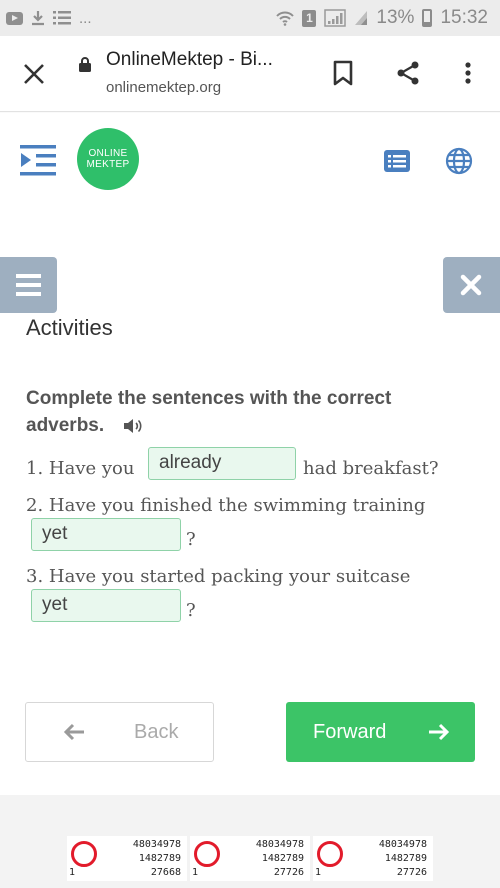 This screenshot has width=500, height=888. I want to click on back-label: Back, so click(156, 731).